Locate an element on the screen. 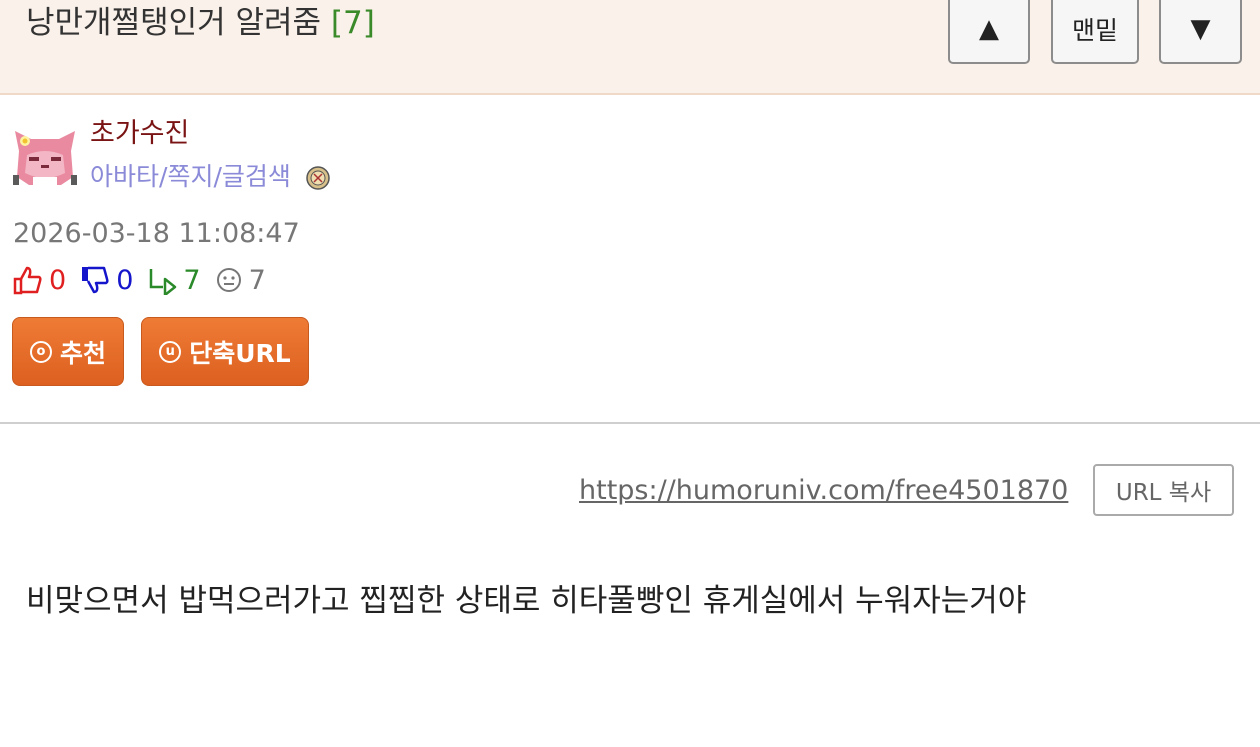  reply-arrow-icon is located at coordinates (163, 282).